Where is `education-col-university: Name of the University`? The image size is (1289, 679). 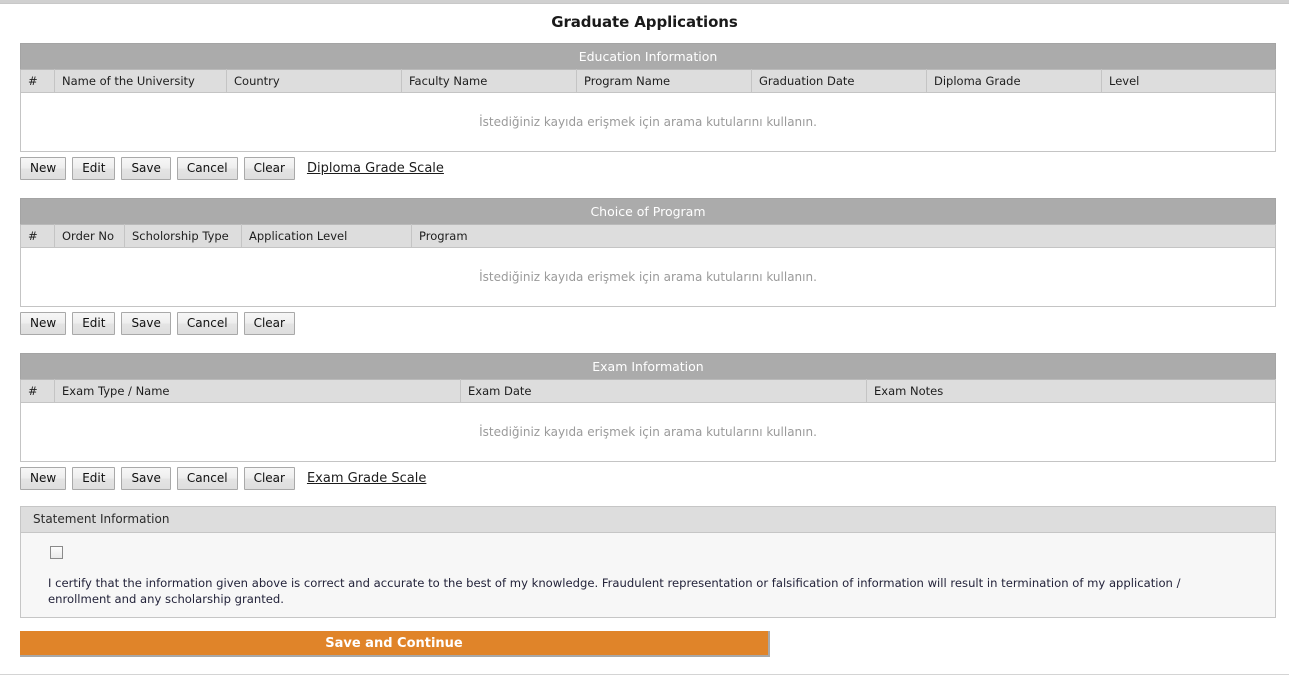 education-col-university: Name of the University is located at coordinates (140, 81).